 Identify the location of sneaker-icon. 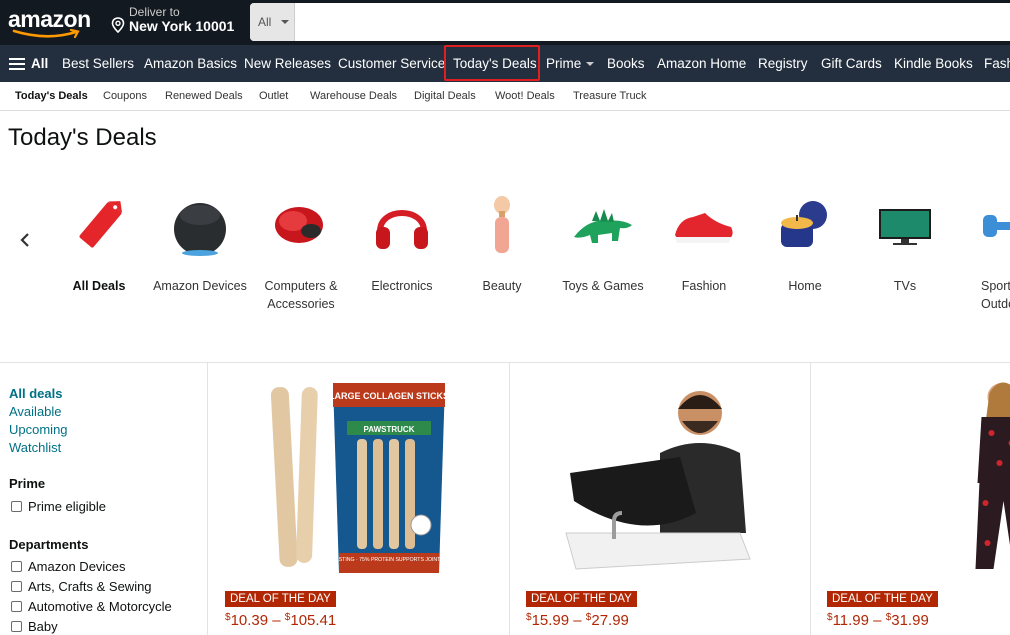
(704, 228).